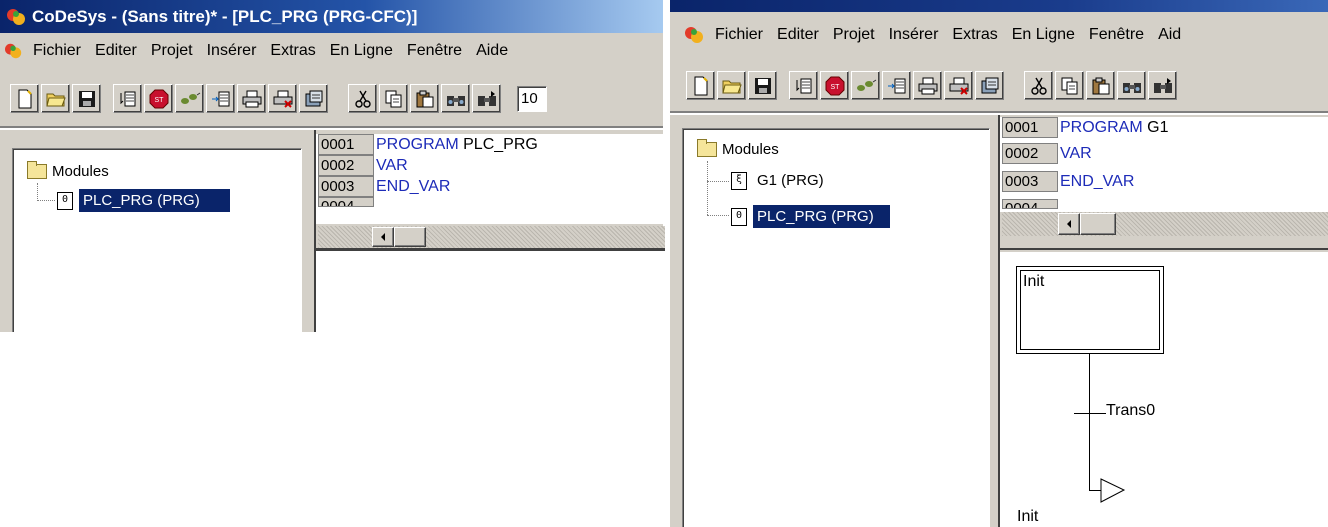  What do you see at coordinates (16, 16) in the screenshot?
I see `app-logo-icon` at bounding box center [16, 16].